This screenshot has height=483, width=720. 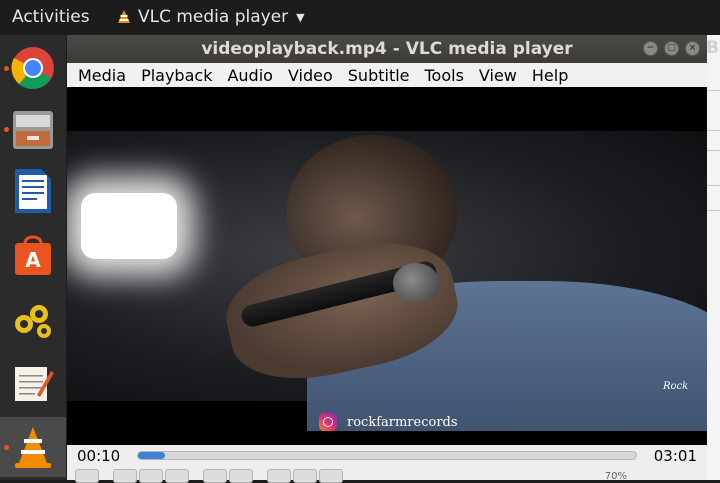 I want to click on extended-settings-button, so click(x=241, y=476).